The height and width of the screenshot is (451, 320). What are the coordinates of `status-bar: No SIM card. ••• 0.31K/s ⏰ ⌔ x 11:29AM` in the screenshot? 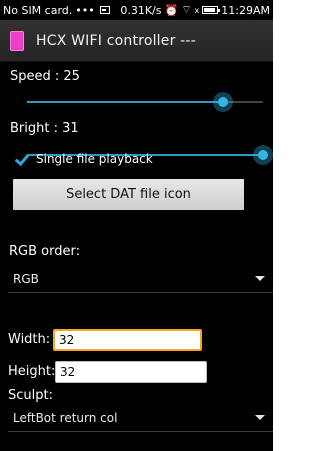 It's located at (136, 10).